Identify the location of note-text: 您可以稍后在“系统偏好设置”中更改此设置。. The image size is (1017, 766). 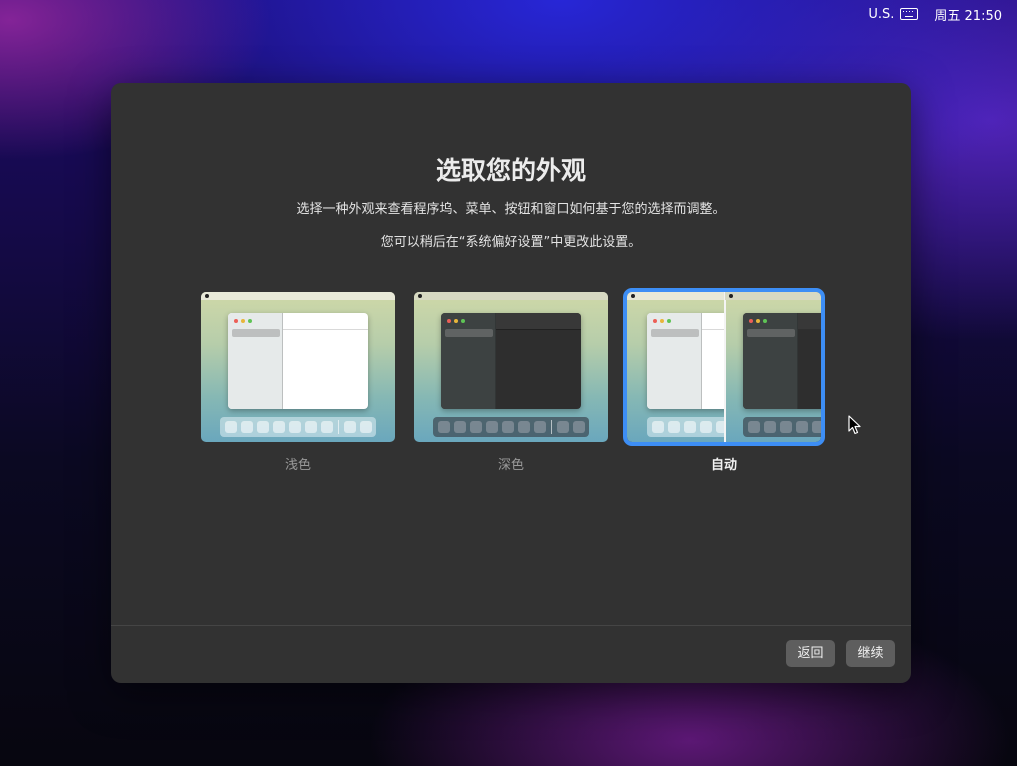
(511, 242).